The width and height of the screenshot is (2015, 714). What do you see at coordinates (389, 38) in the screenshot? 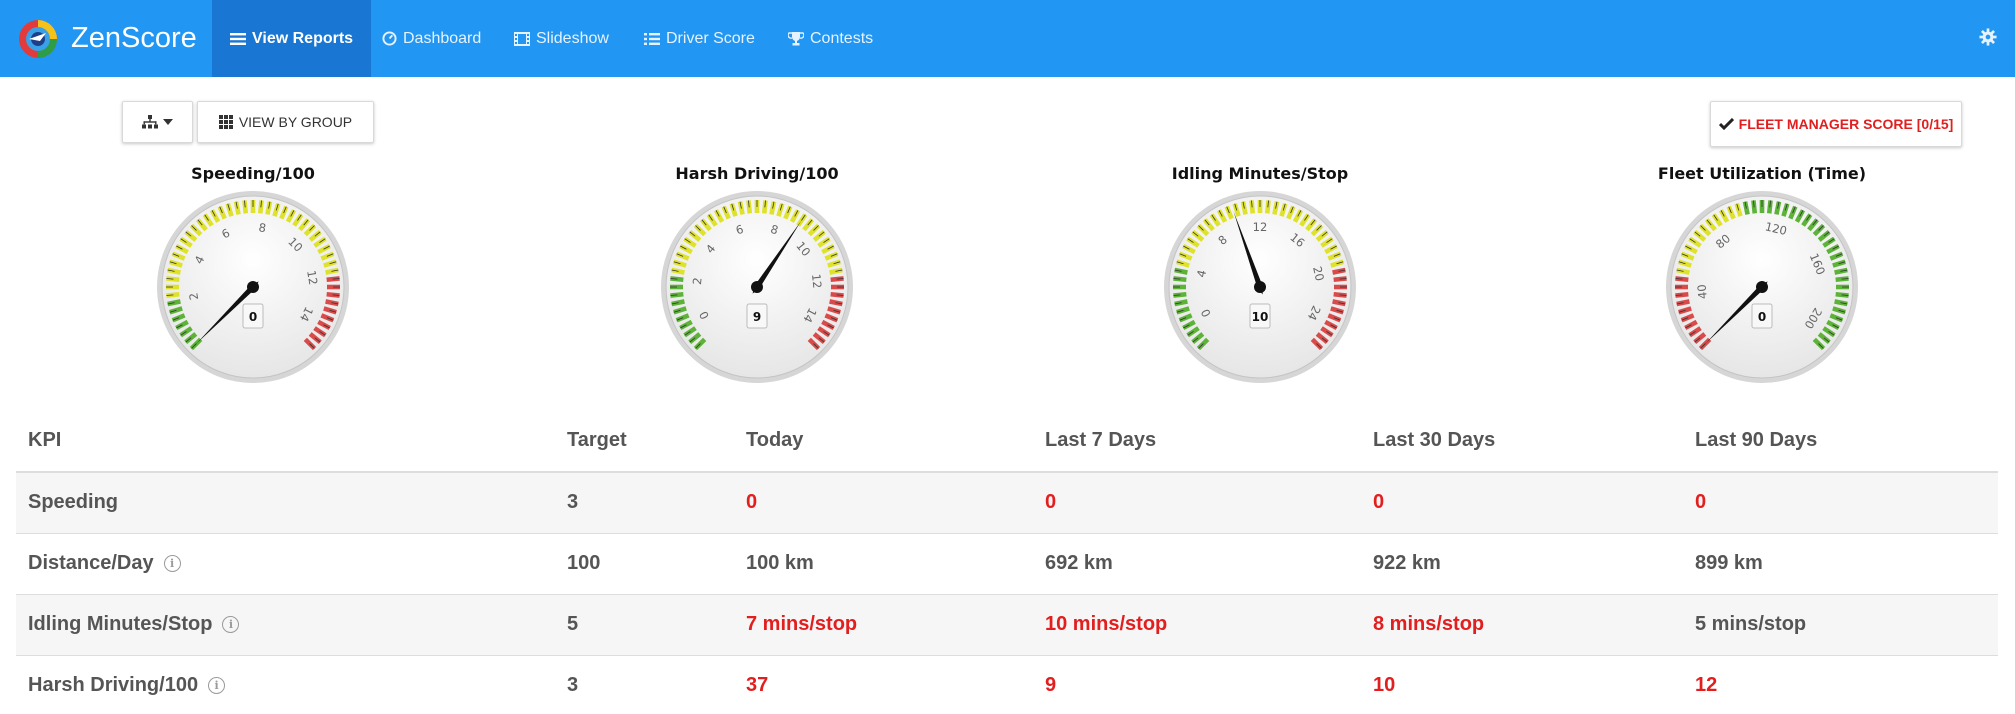
I see `dashboard-icon` at bounding box center [389, 38].